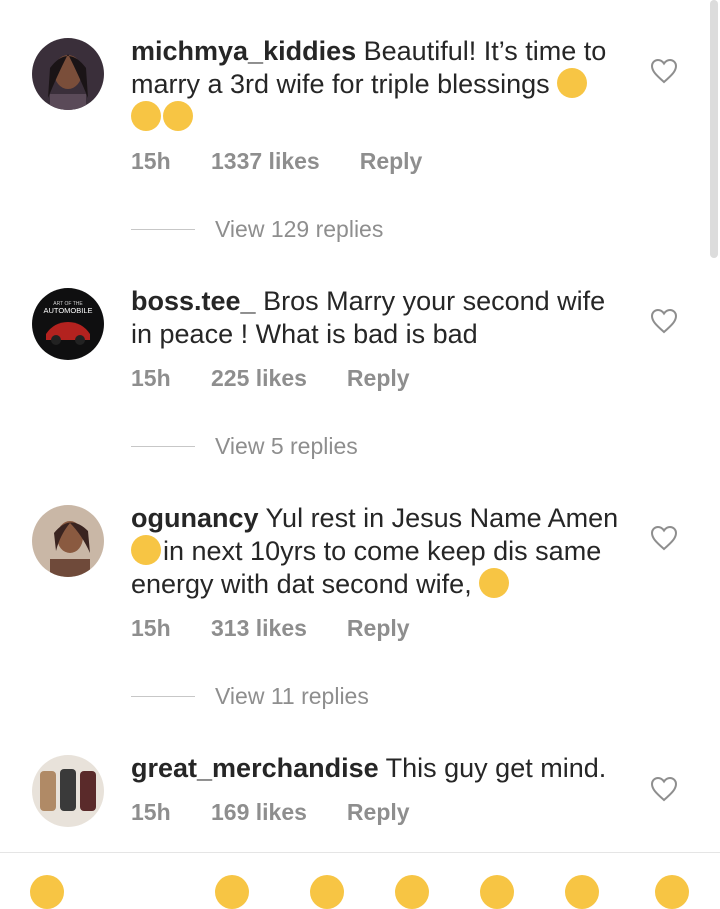  I want to click on comment-body: Yul rest in Jesus Name Amen, so click(442, 518).